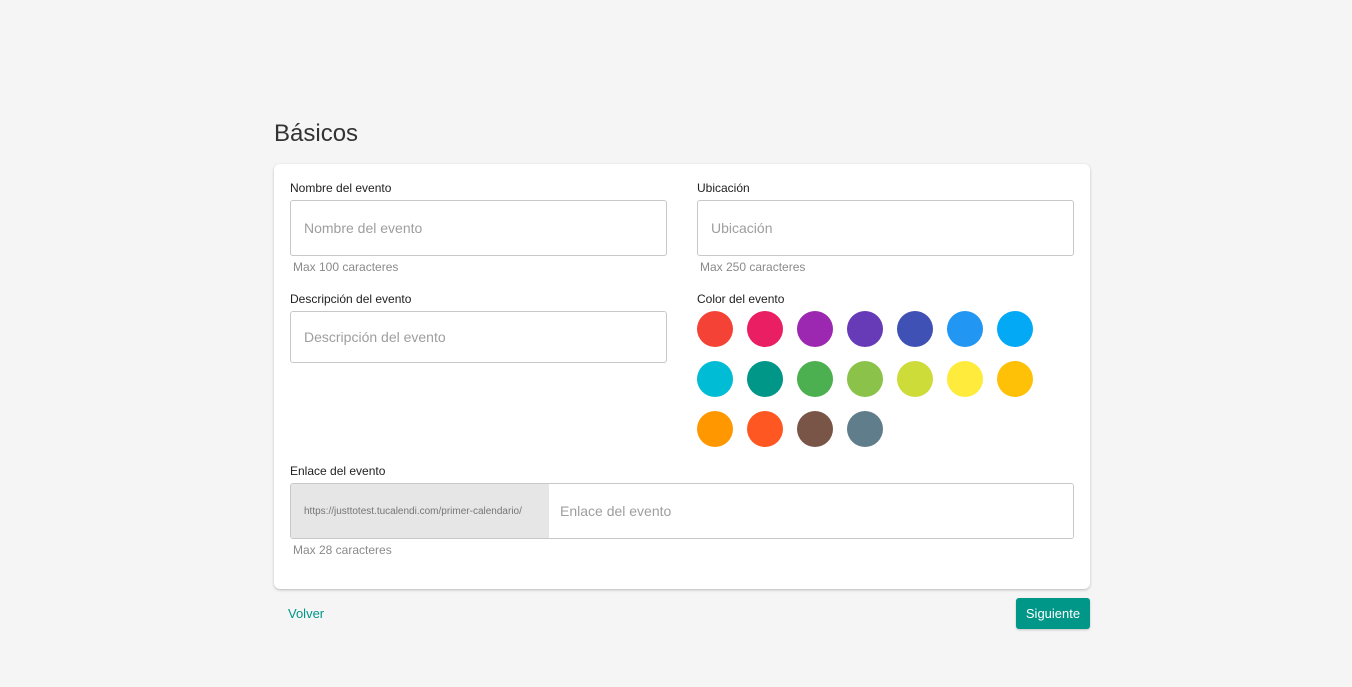 This screenshot has height=687, width=1352. What do you see at coordinates (351, 299) in the screenshot?
I see `description-label: Descripción del evento` at bounding box center [351, 299].